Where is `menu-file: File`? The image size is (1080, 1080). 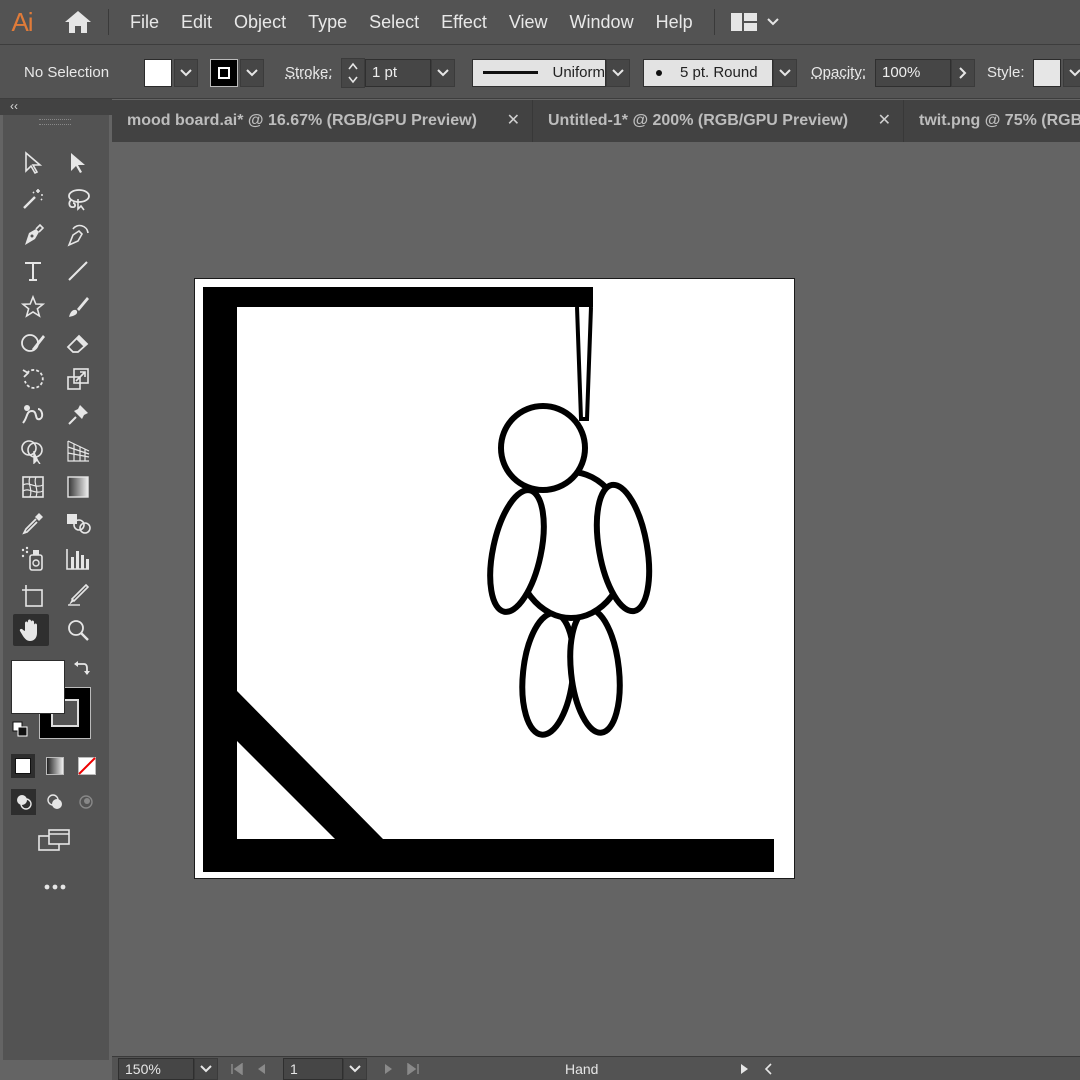 menu-file: File is located at coordinates (144, 22).